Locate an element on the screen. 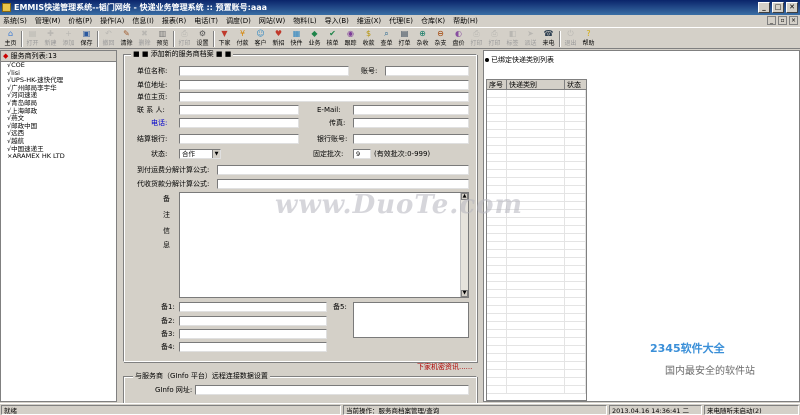  toolbar-button-4: ▣ 保存 is located at coordinates (86, 39).